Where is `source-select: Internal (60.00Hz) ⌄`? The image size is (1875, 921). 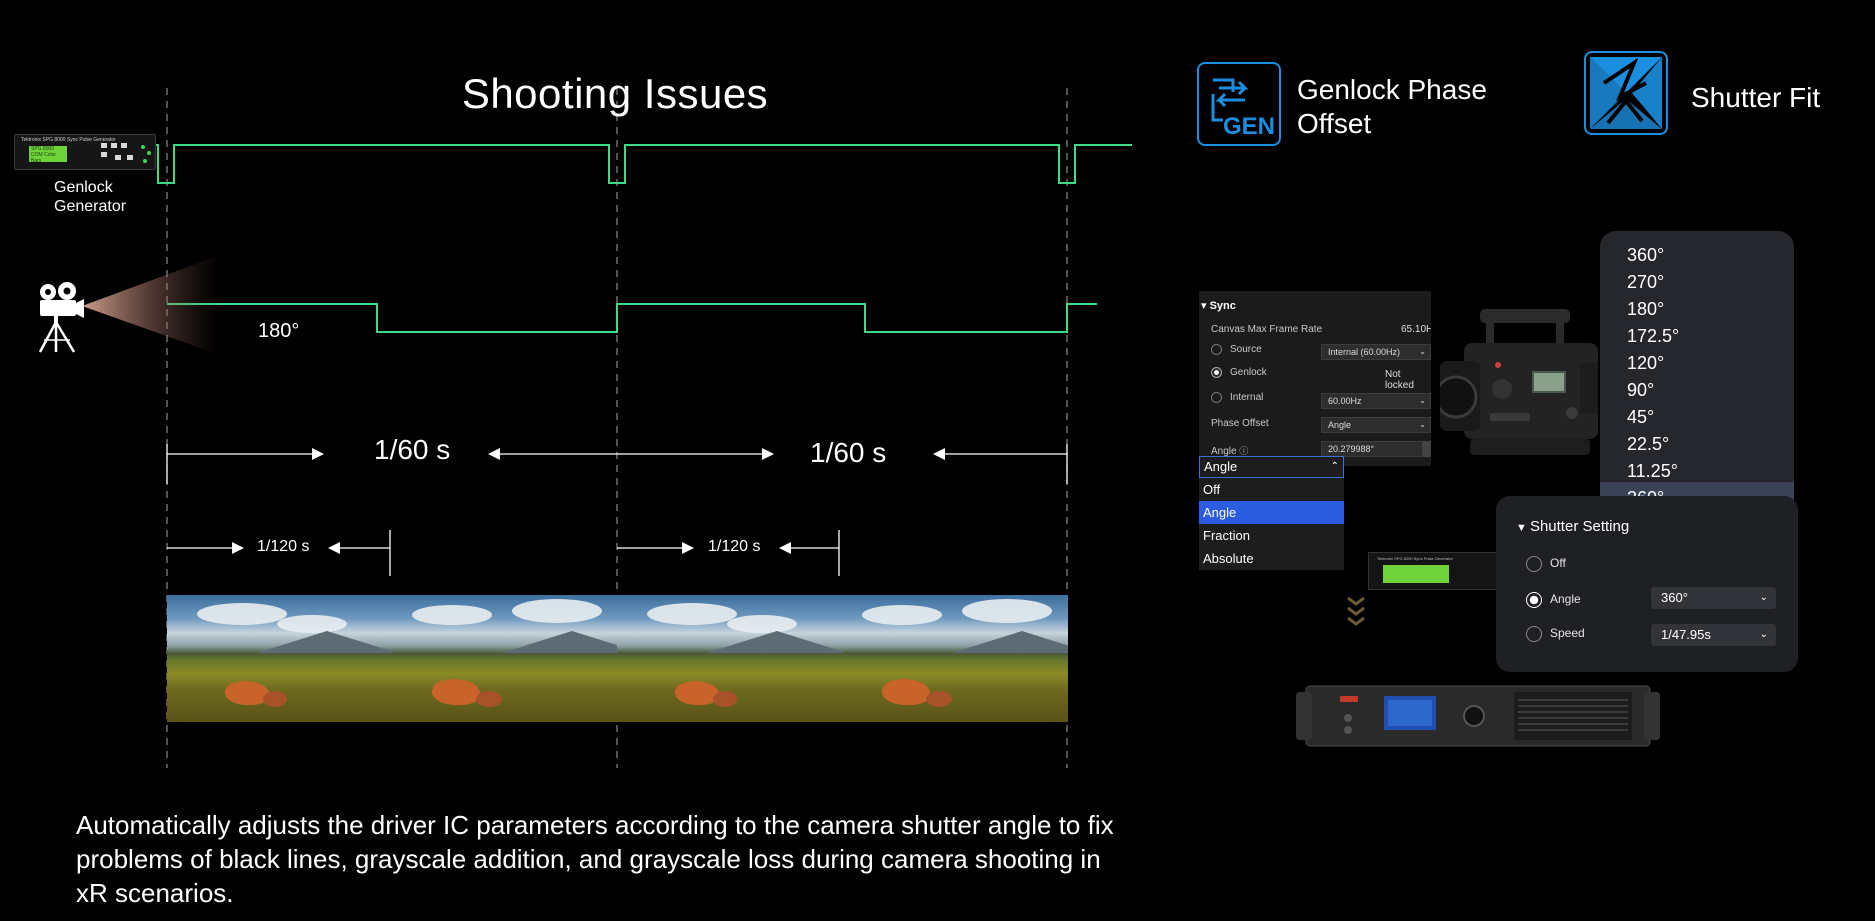
source-select: Internal (60.00Hz) ⌄ is located at coordinates (1376, 352).